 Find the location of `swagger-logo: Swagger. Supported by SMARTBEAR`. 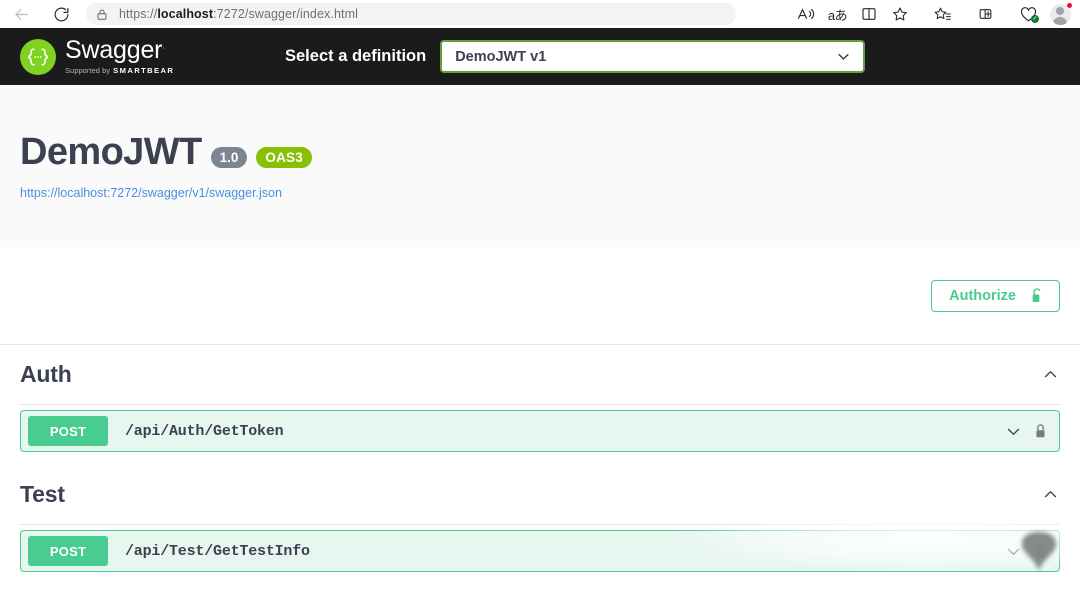

swagger-logo: Swagger. Supported by SMARTBEAR is located at coordinates (97, 56).